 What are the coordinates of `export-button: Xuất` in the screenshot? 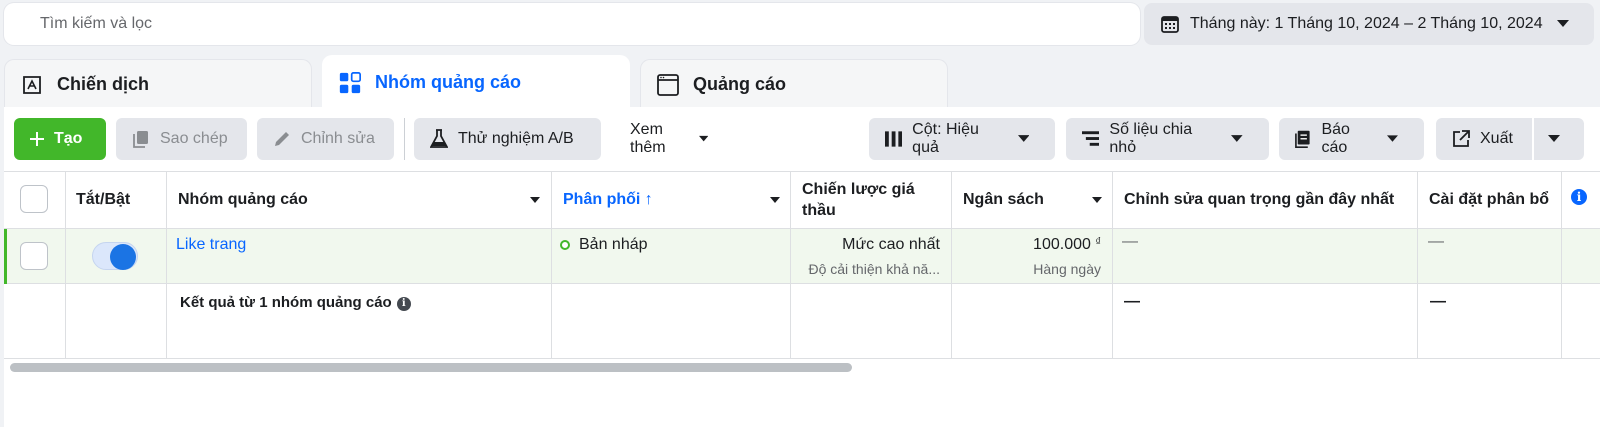 It's located at (1484, 139).